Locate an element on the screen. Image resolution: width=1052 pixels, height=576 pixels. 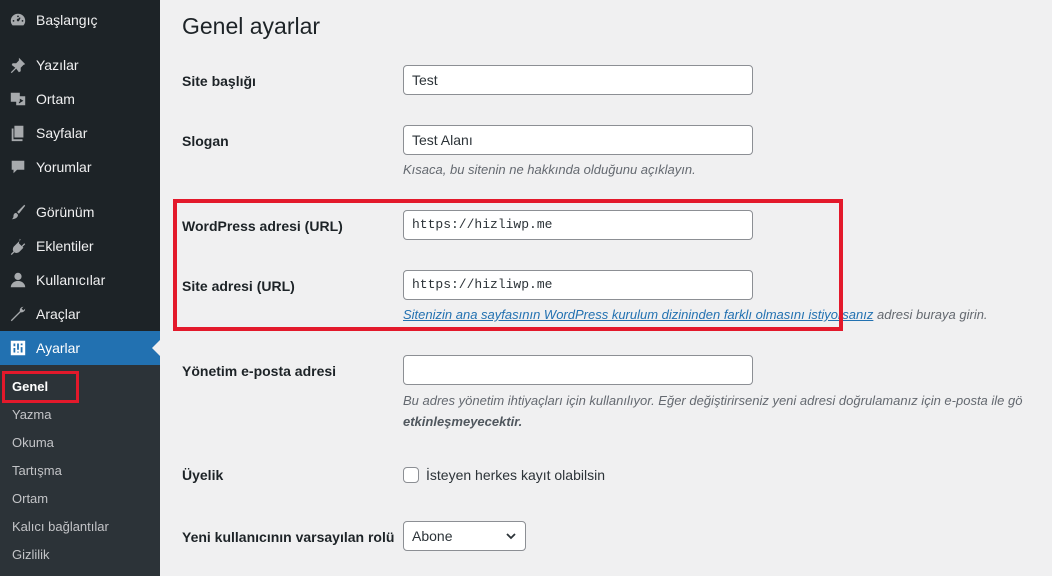
settings-icon is located at coordinates (18, 348).